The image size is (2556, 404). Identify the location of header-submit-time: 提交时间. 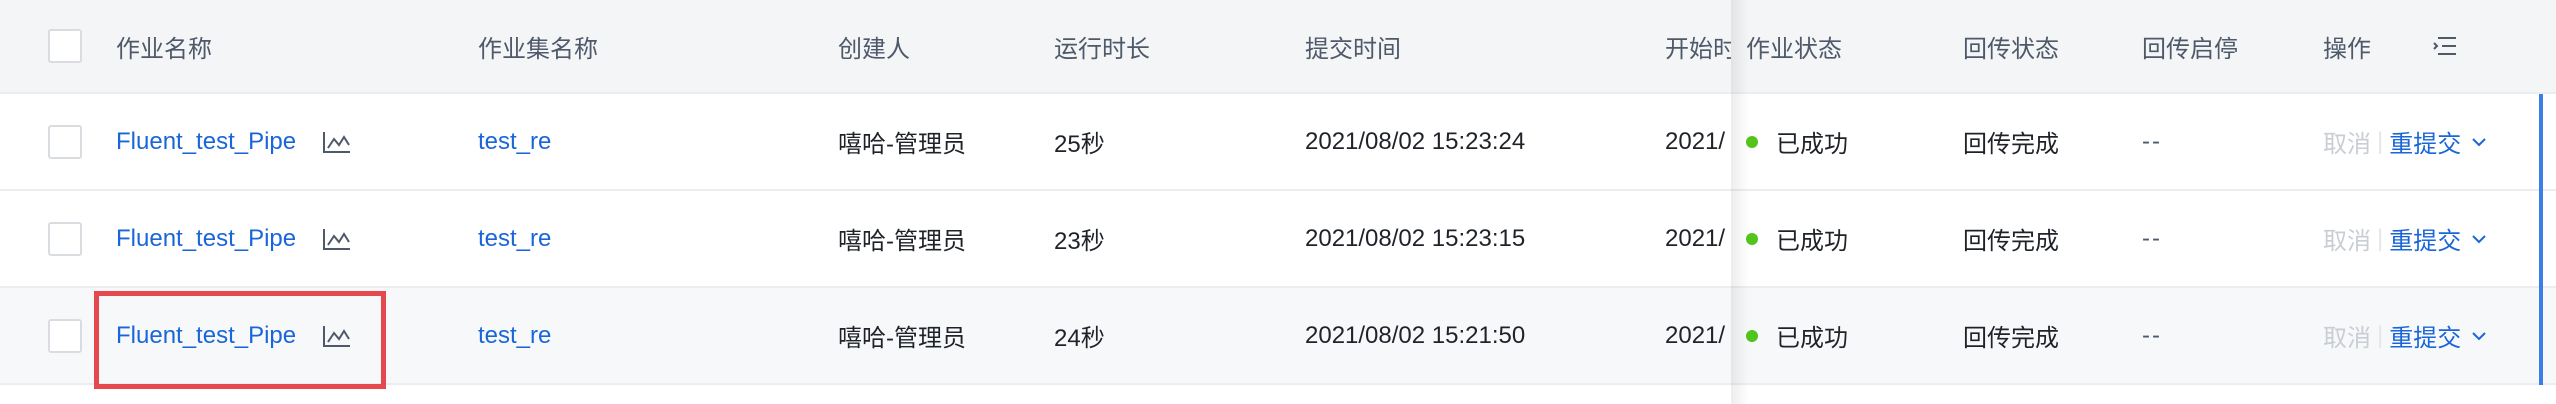
(1353, 46).